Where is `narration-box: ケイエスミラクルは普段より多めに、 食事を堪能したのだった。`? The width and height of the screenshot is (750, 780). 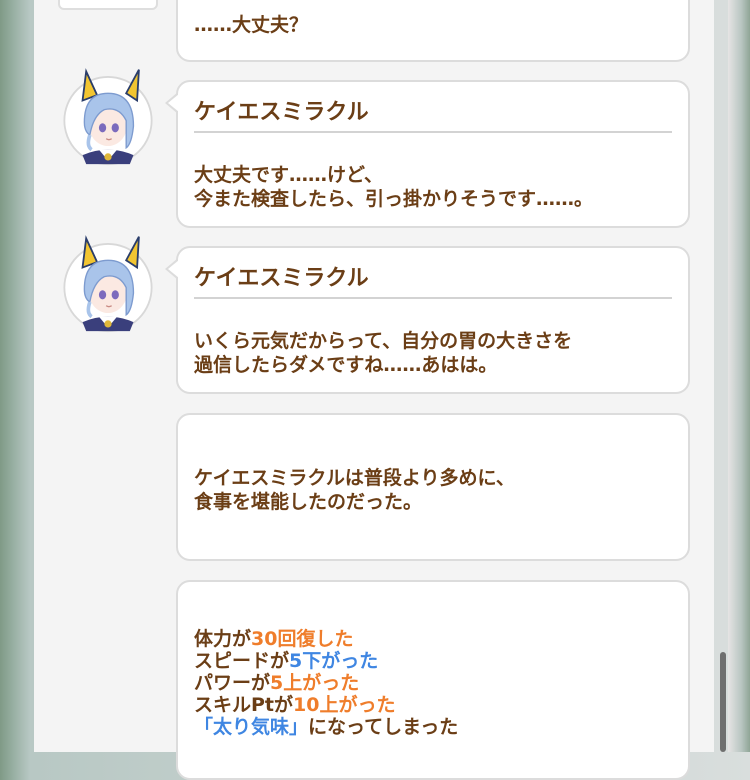
narration-box: ケイエスミラクルは普段より多めに、 食事を堪能したのだった。 is located at coordinates (433, 487).